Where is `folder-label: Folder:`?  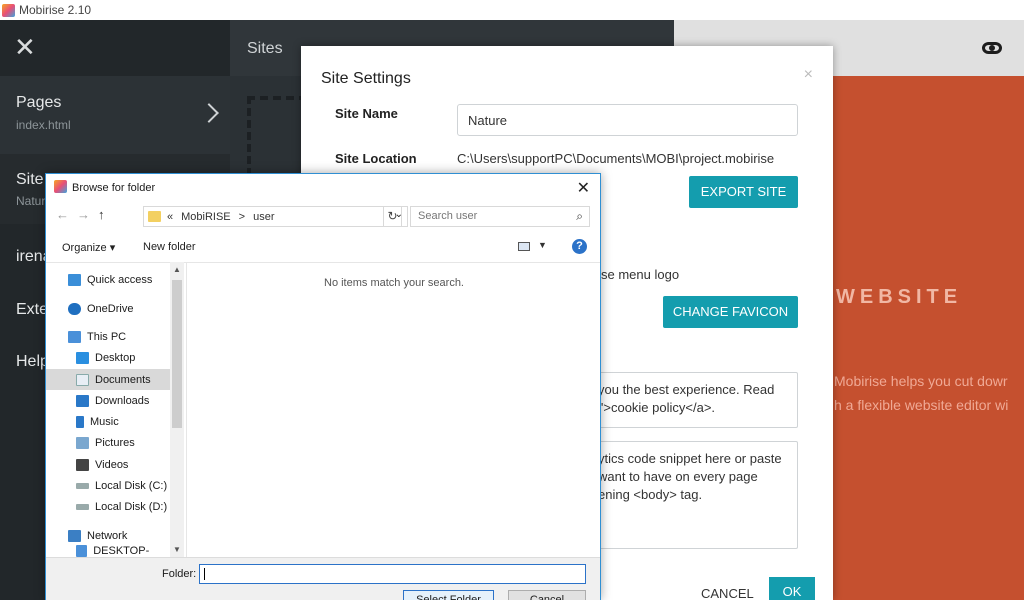 folder-label: Folder: is located at coordinates (179, 574).